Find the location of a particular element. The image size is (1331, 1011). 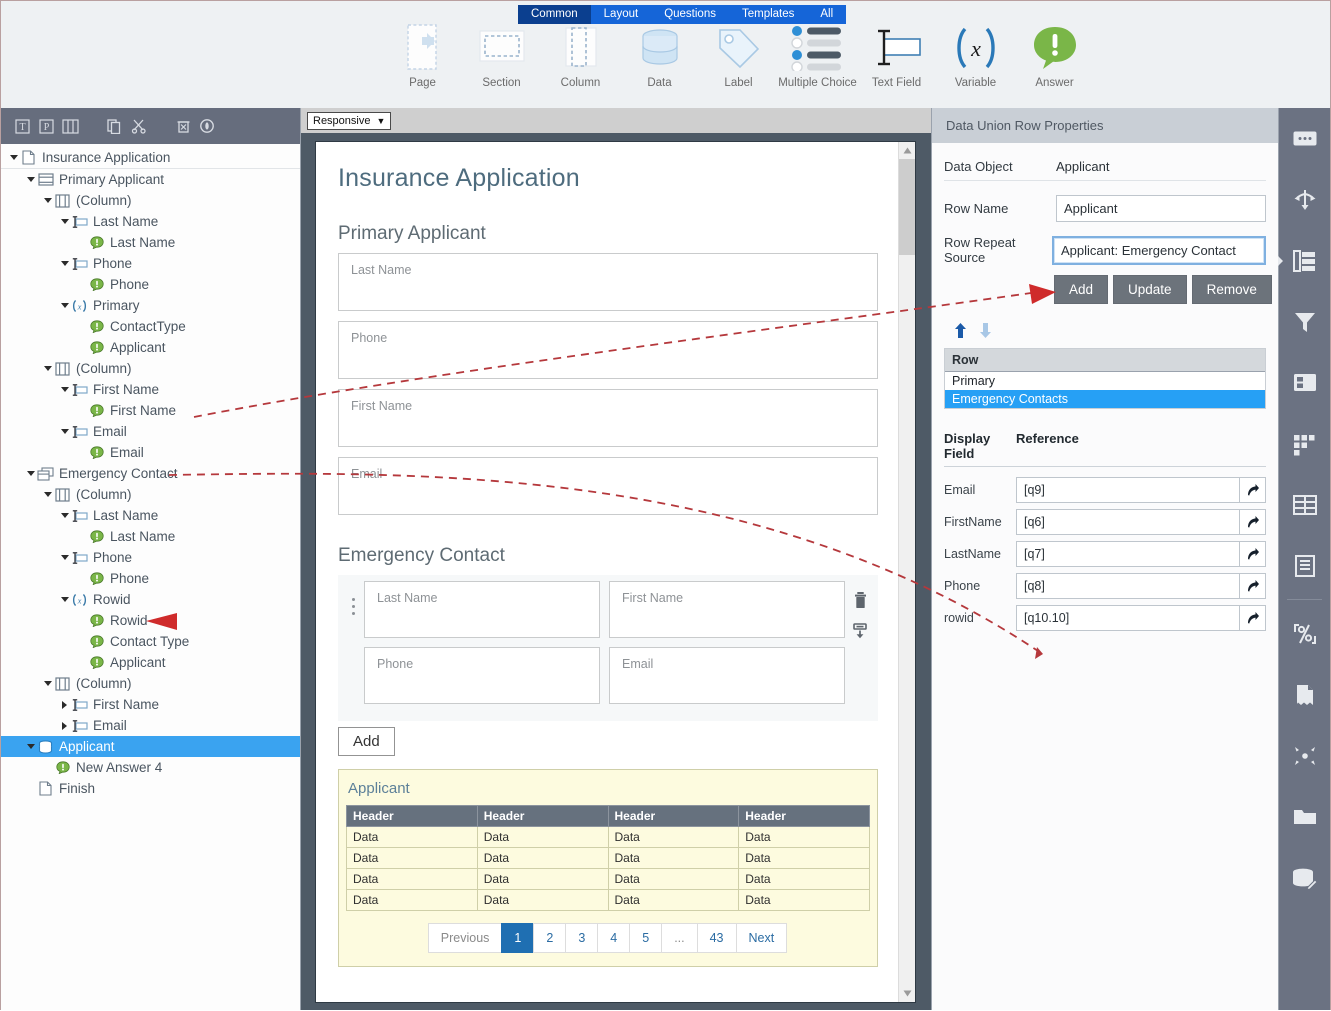

delete-tool-icon is located at coordinates (183, 126).